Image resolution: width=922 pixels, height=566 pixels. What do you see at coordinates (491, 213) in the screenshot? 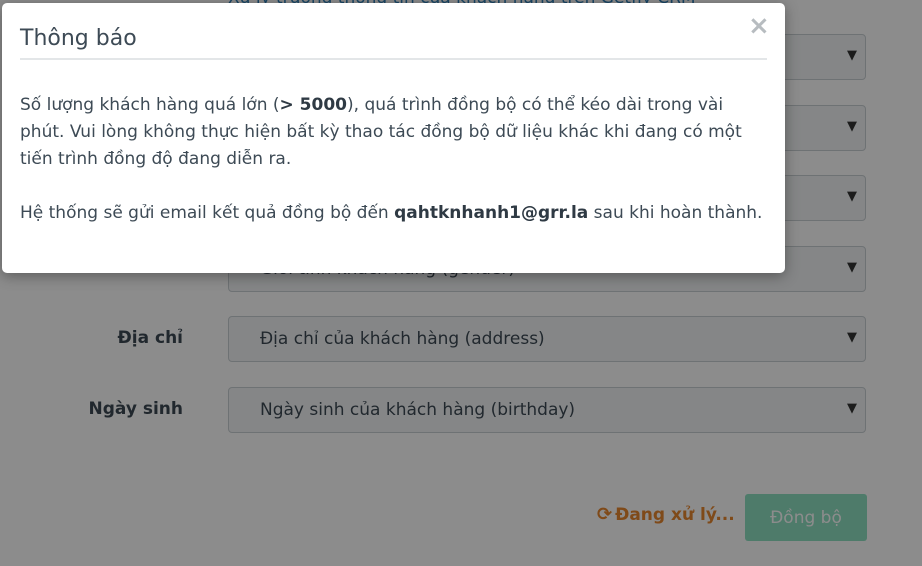
I see `email-address: qahtknhanh1@grr.la` at bounding box center [491, 213].